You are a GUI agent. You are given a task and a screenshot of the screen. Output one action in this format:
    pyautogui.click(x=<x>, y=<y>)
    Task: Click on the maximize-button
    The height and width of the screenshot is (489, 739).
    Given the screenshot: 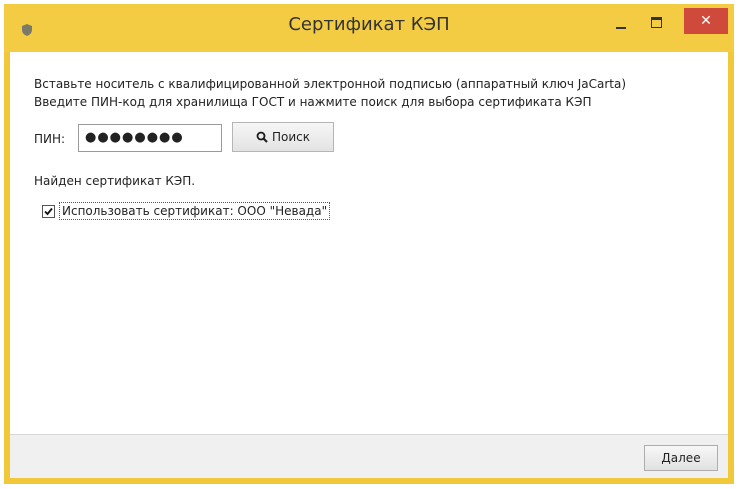 What is the action you would take?
    pyautogui.click(x=657, y=23)
    